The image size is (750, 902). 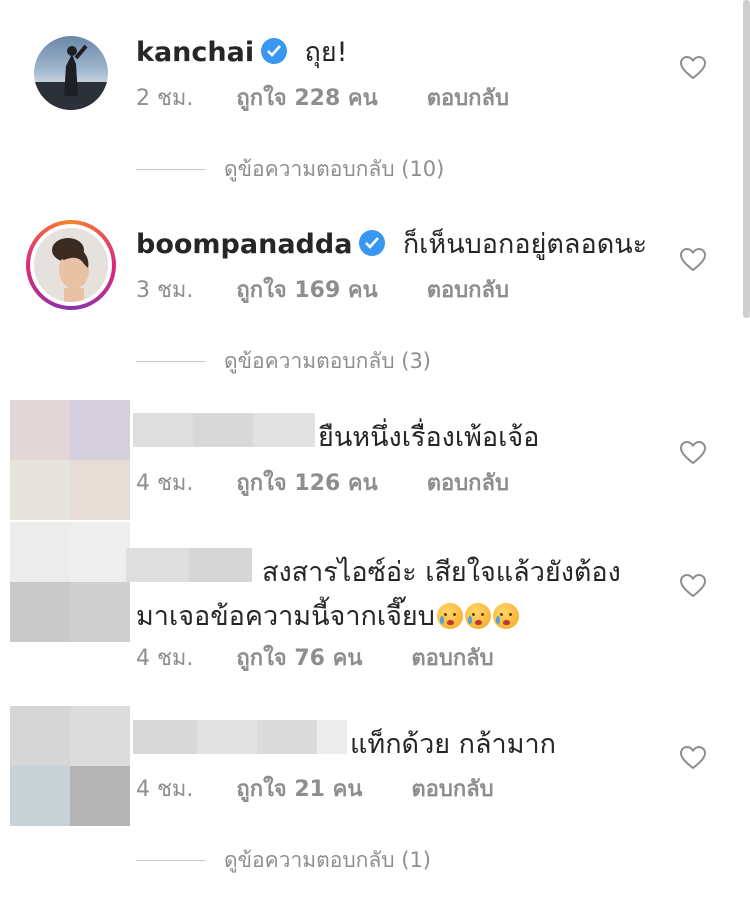 I want to click on view-replies-label: ดูข้อความตอบกลับ (10), so click(x=334, y=169).